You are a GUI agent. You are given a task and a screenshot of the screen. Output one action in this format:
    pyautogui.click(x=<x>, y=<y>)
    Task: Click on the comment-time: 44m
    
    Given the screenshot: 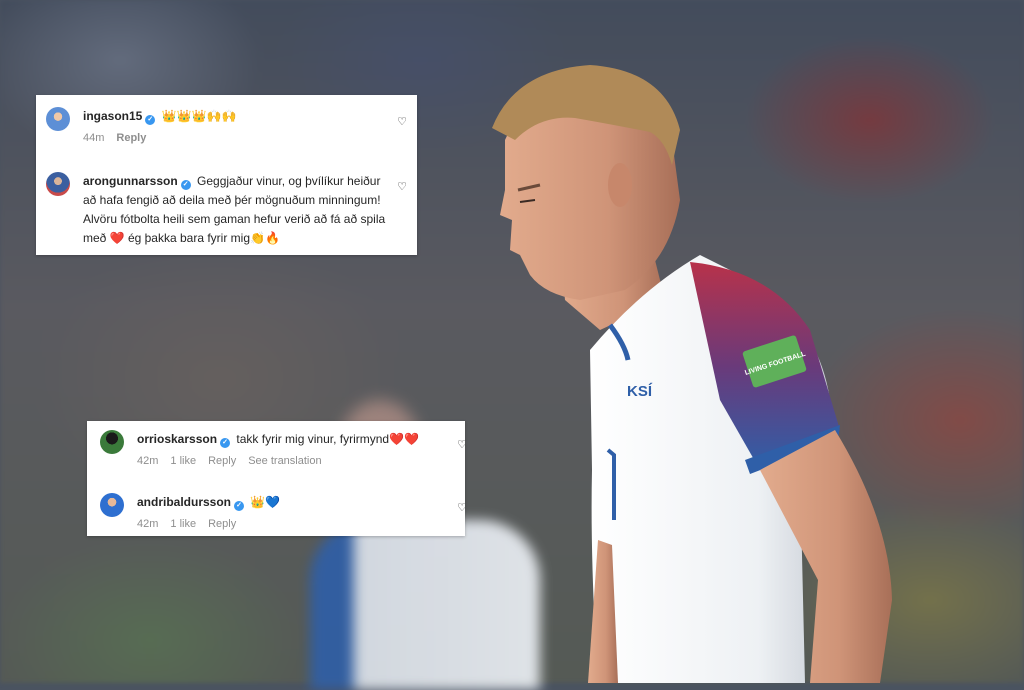 What is the action you would take?
    pyautogui.click(x=94, y=138)
    